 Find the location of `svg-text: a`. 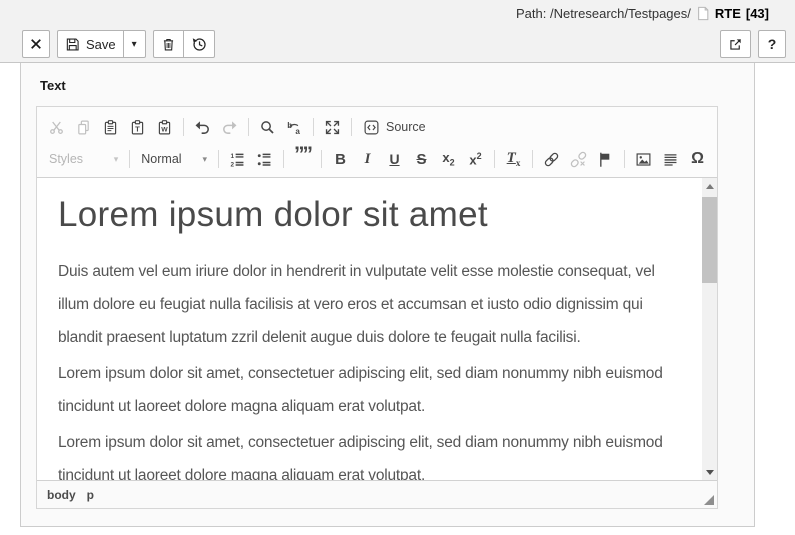

svg-text: a is located at coordinates (297, 130).